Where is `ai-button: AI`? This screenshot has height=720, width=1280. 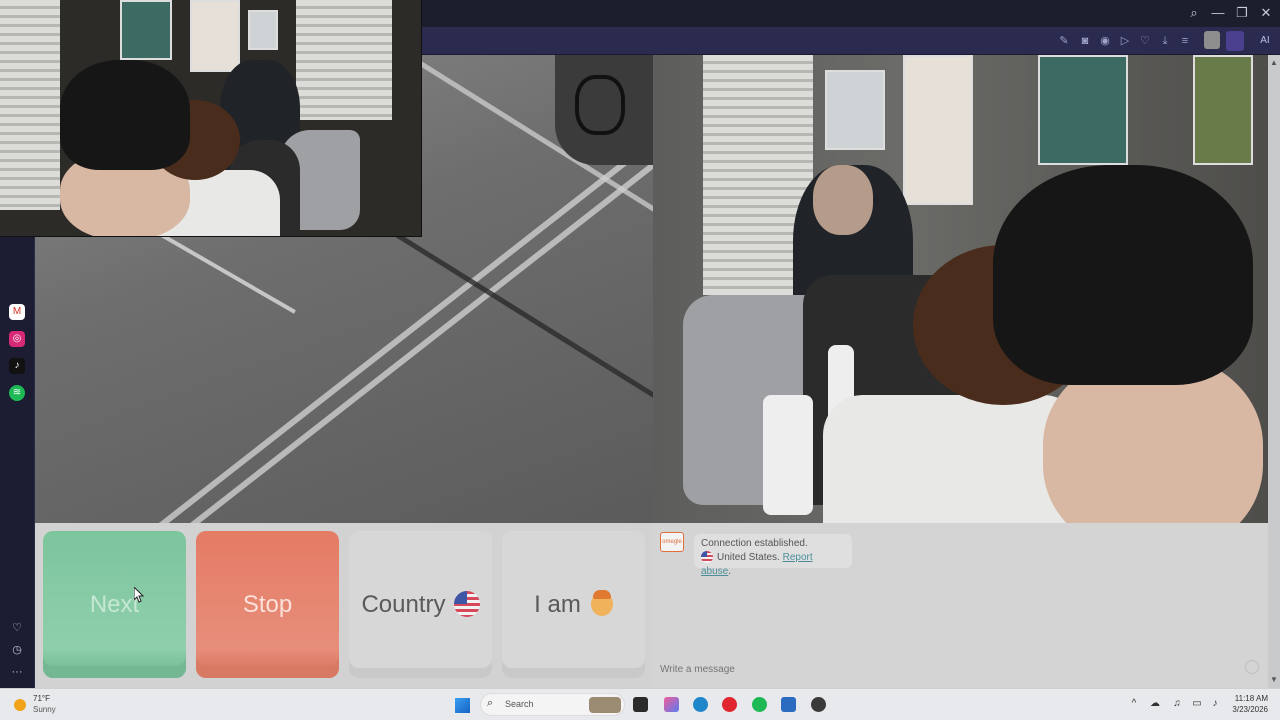
ai-button: AI is located at coordinates (1265, 41).